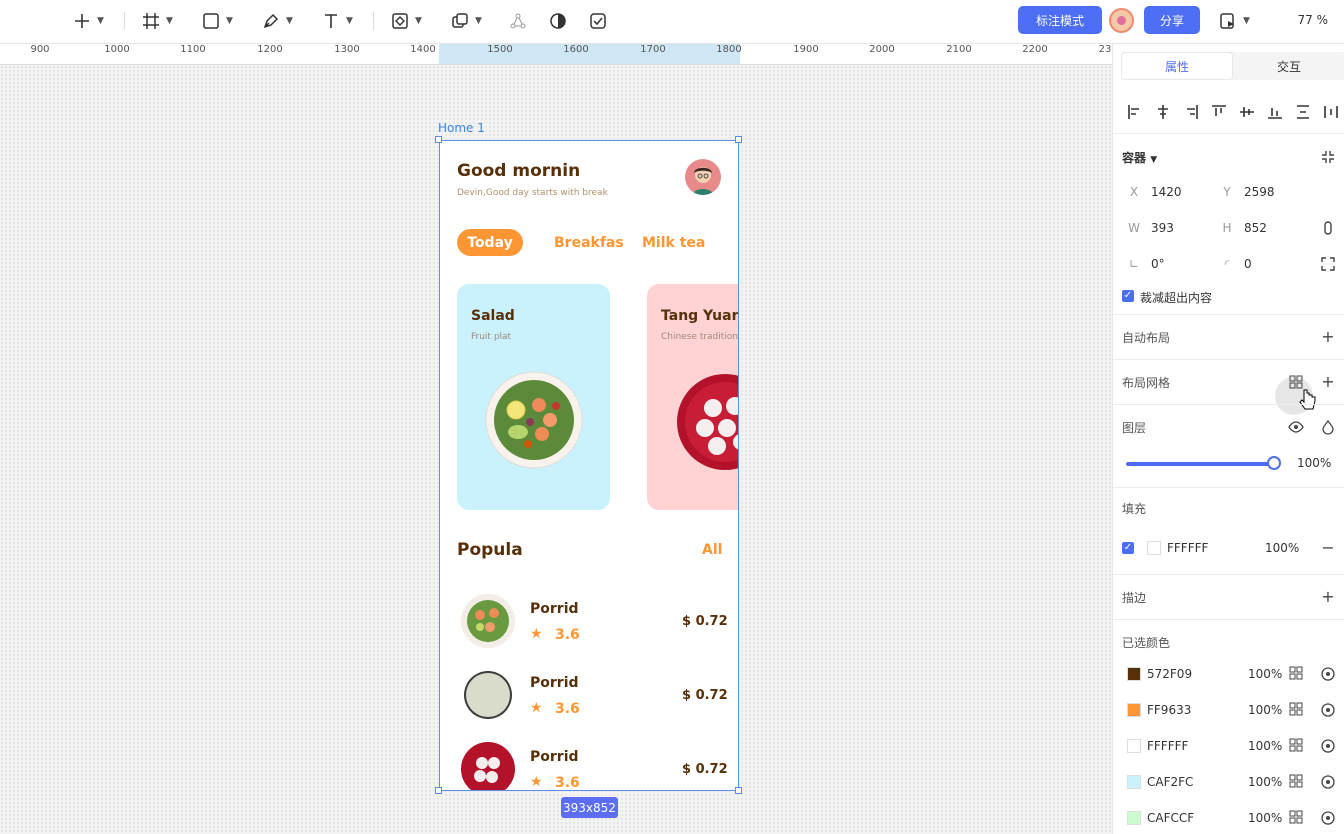  What do you see at coordinates (692, 397) in the screenshot?
I see `food-card-tang-yuan: Tang Yuan Chinese traditiona` at bounding box center [692, 397].